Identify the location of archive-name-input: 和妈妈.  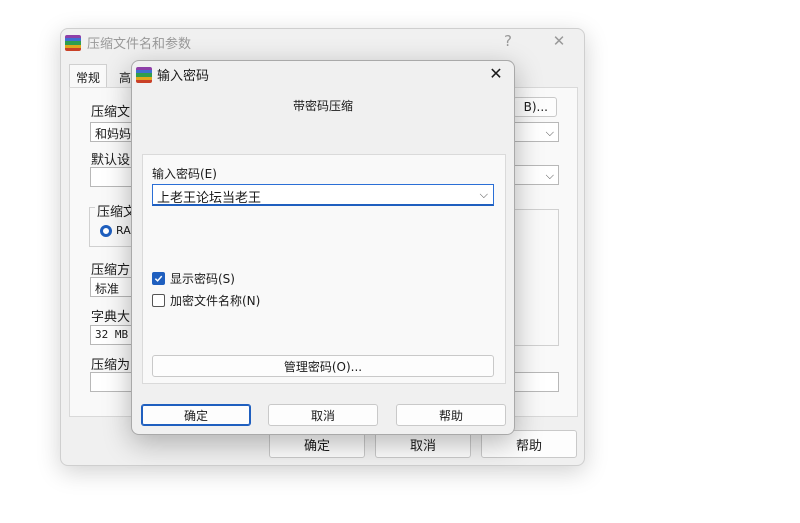
(112, 132).